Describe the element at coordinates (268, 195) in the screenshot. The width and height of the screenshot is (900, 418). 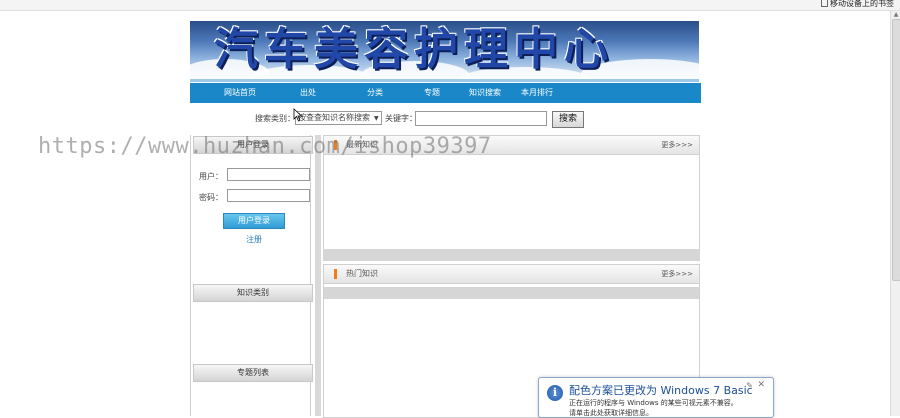
I see `password-field` at that location.